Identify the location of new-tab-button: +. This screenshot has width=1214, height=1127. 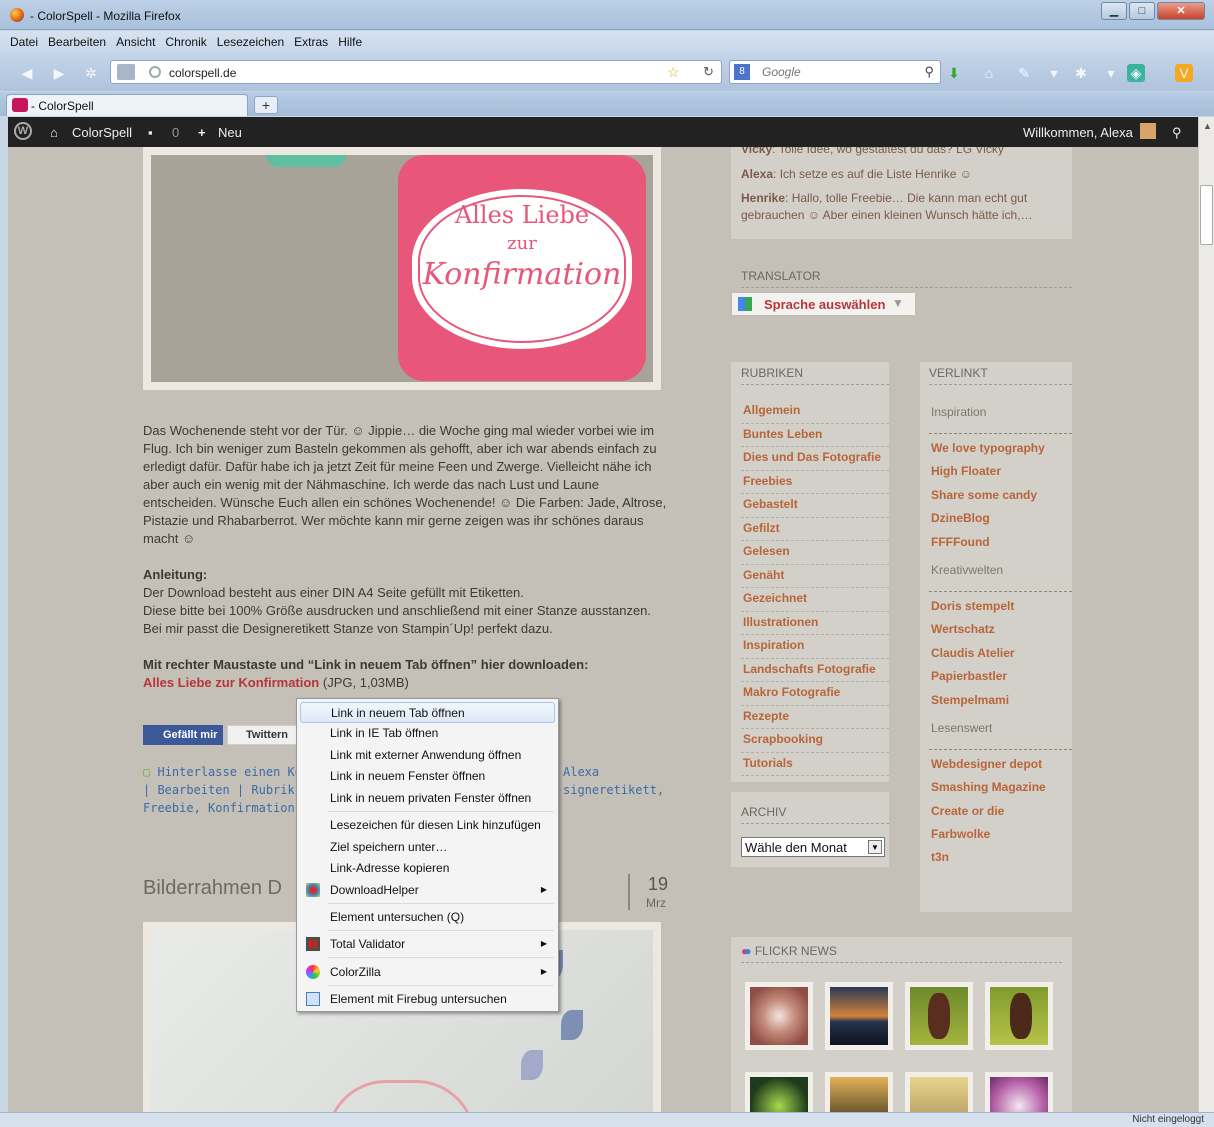
(266, 105).